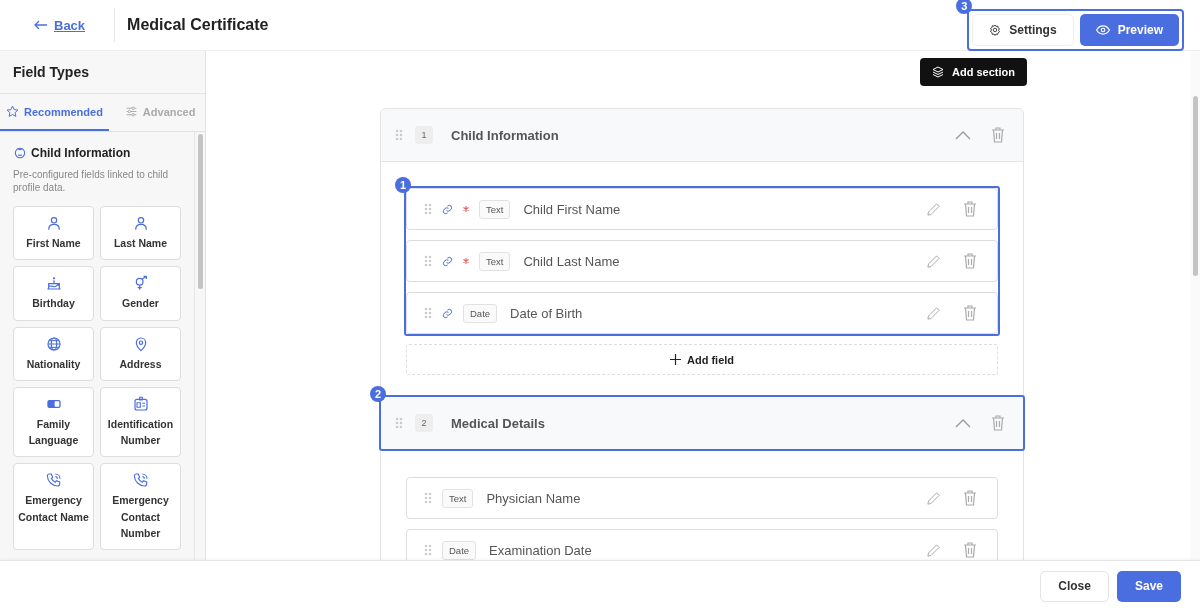 The height and width of the screenshot is (611, 1200). I want to click on callout-badge: 2, so click(378, 394).